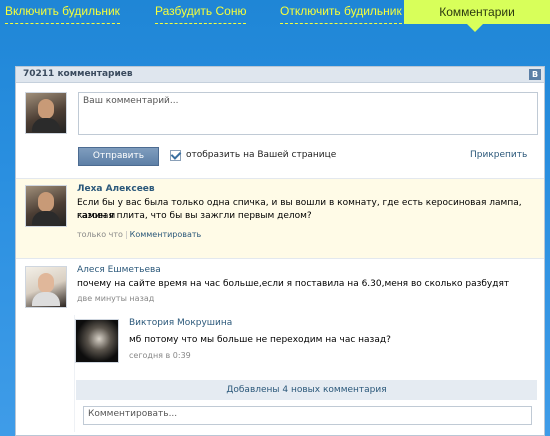 Image resolution: width=550 pixels, height=436 pixels. What do you see at coordinates (119, 270) in the screenshot?
I see `comment-author: Алеся Ешметьева` at bounding box center [119, 270].